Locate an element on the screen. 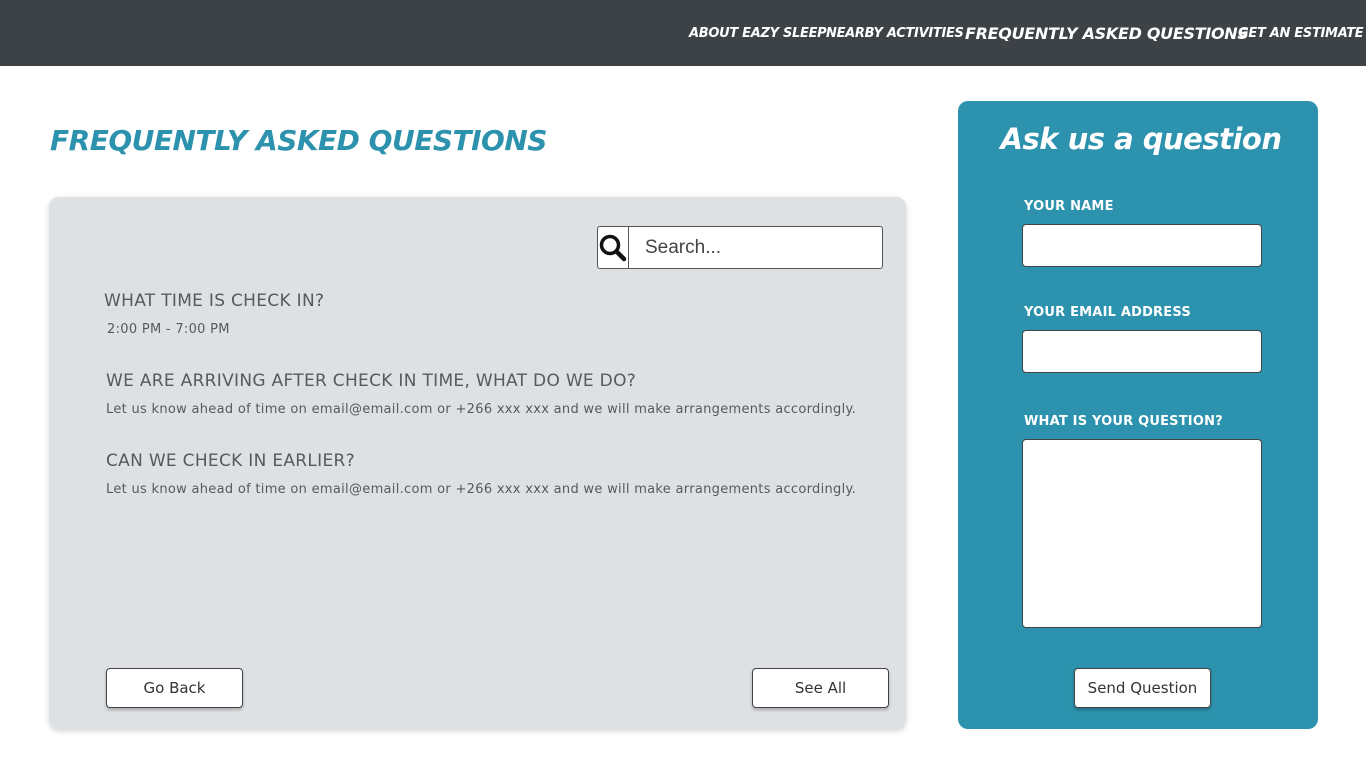  search-input is located at coordinates (759, 247).